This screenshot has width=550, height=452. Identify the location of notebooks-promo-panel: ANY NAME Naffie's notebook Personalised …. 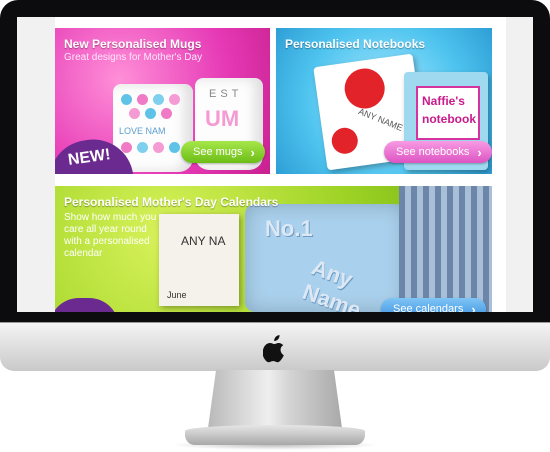
(384, 101).